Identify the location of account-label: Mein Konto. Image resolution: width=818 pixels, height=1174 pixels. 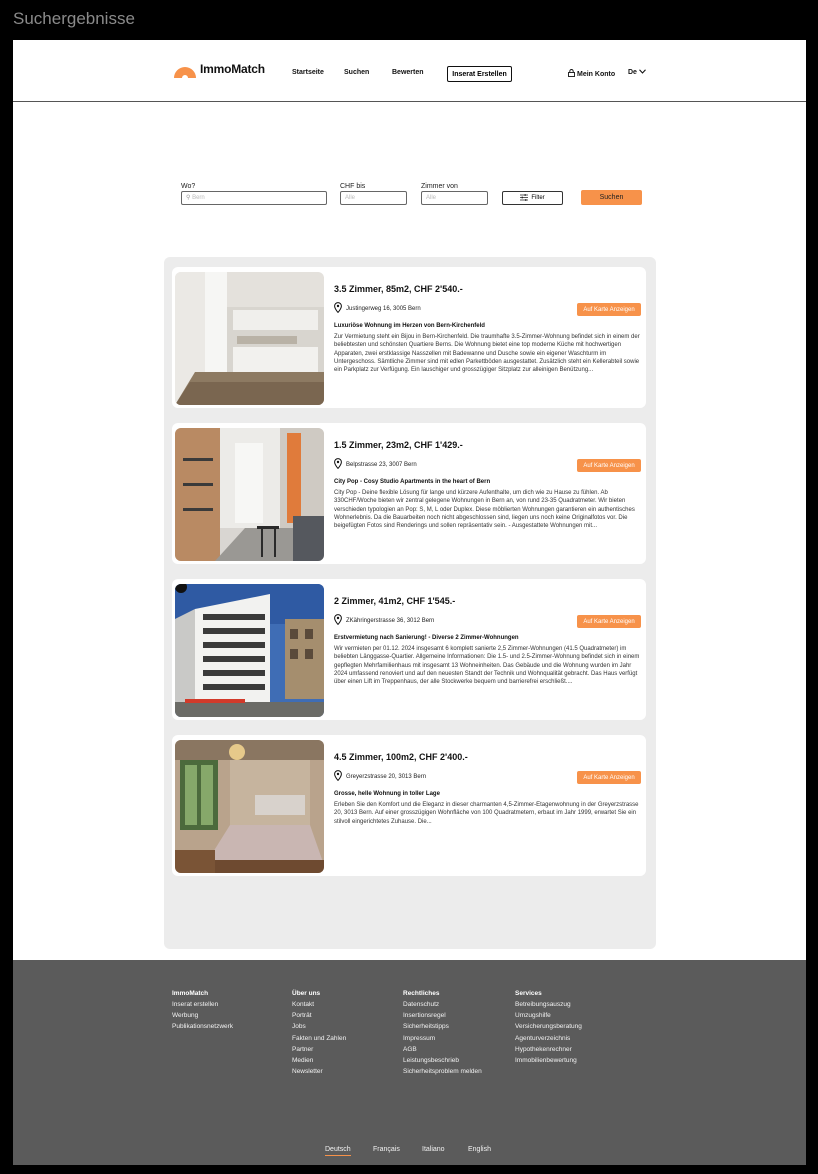
(596, 74).